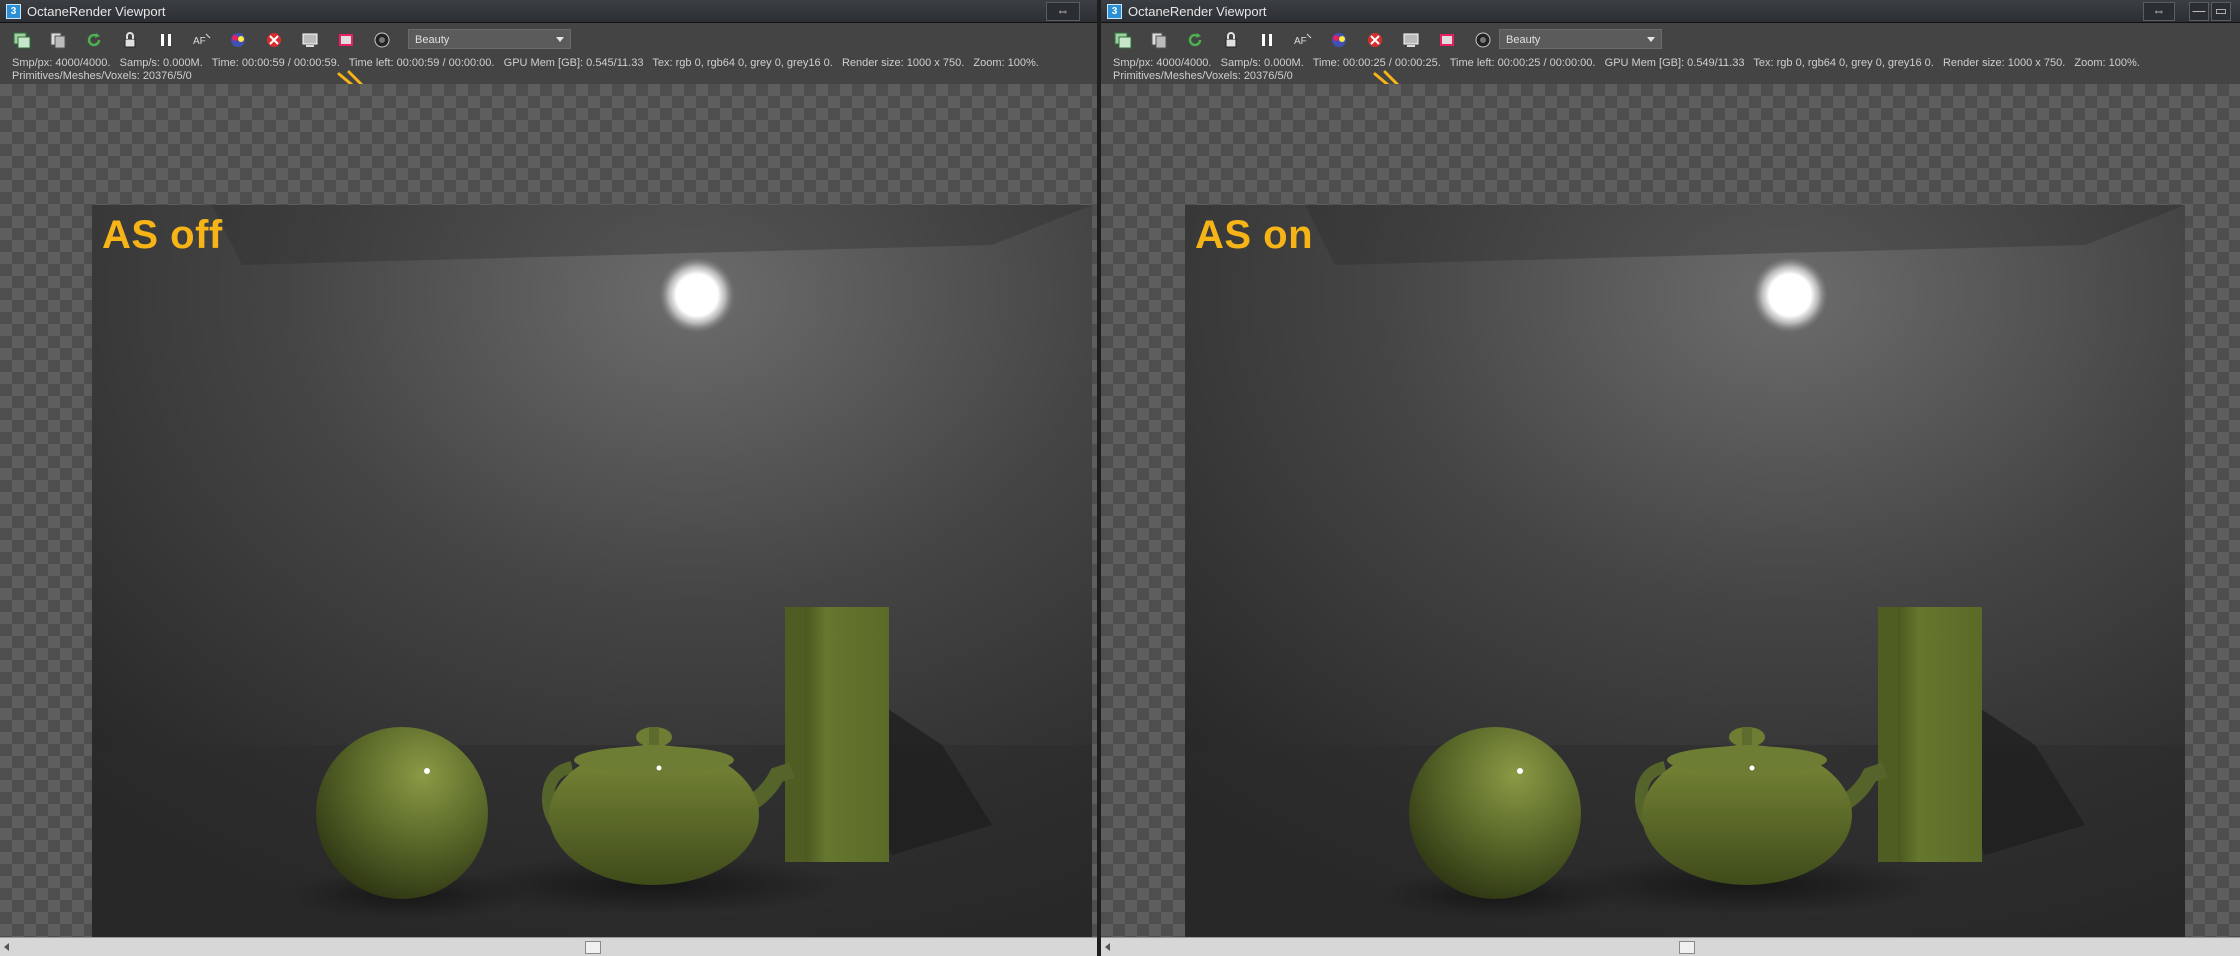 The height and width of the screenshot is (956, 2240). What do you see at coordinates (2221, 11) in the screenshot?
I see `maximize-button: ▭` at bounding box center [2221, 11].